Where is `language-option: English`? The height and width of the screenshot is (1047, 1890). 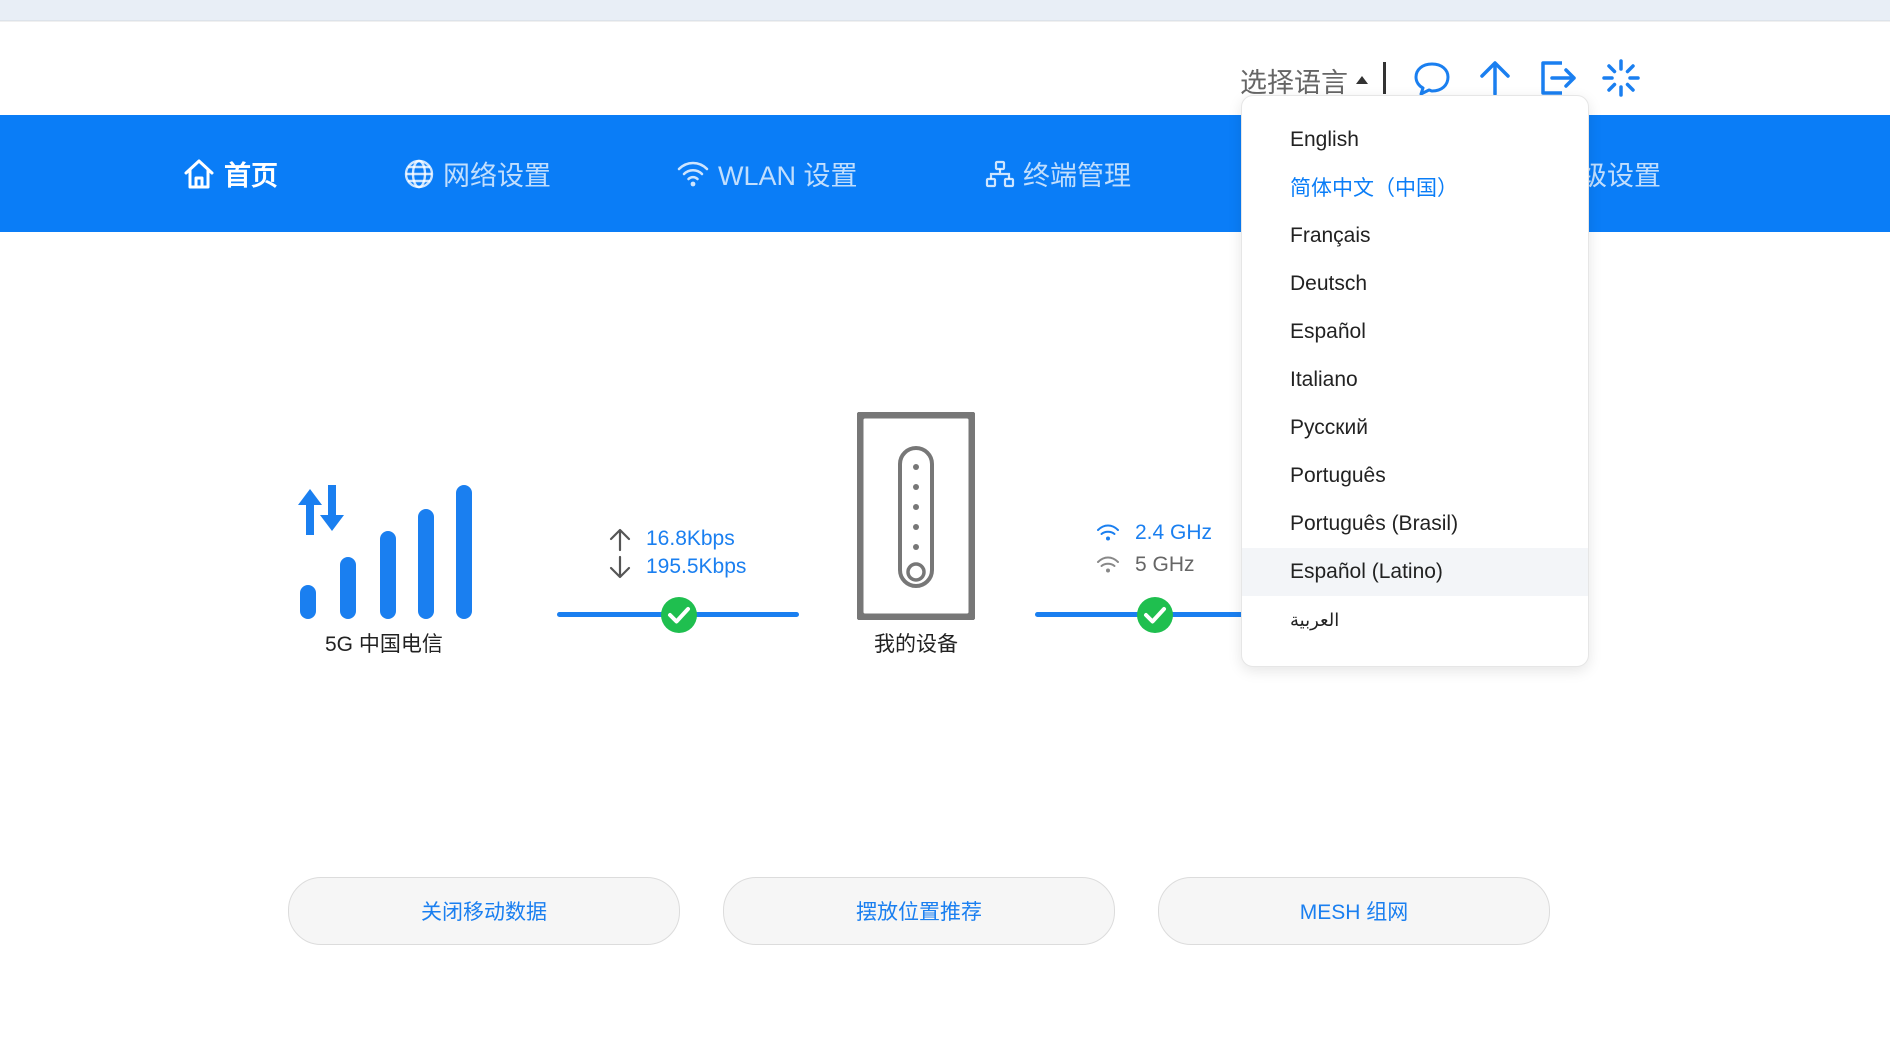 language-option: English is located at coordinates (1415, 140).